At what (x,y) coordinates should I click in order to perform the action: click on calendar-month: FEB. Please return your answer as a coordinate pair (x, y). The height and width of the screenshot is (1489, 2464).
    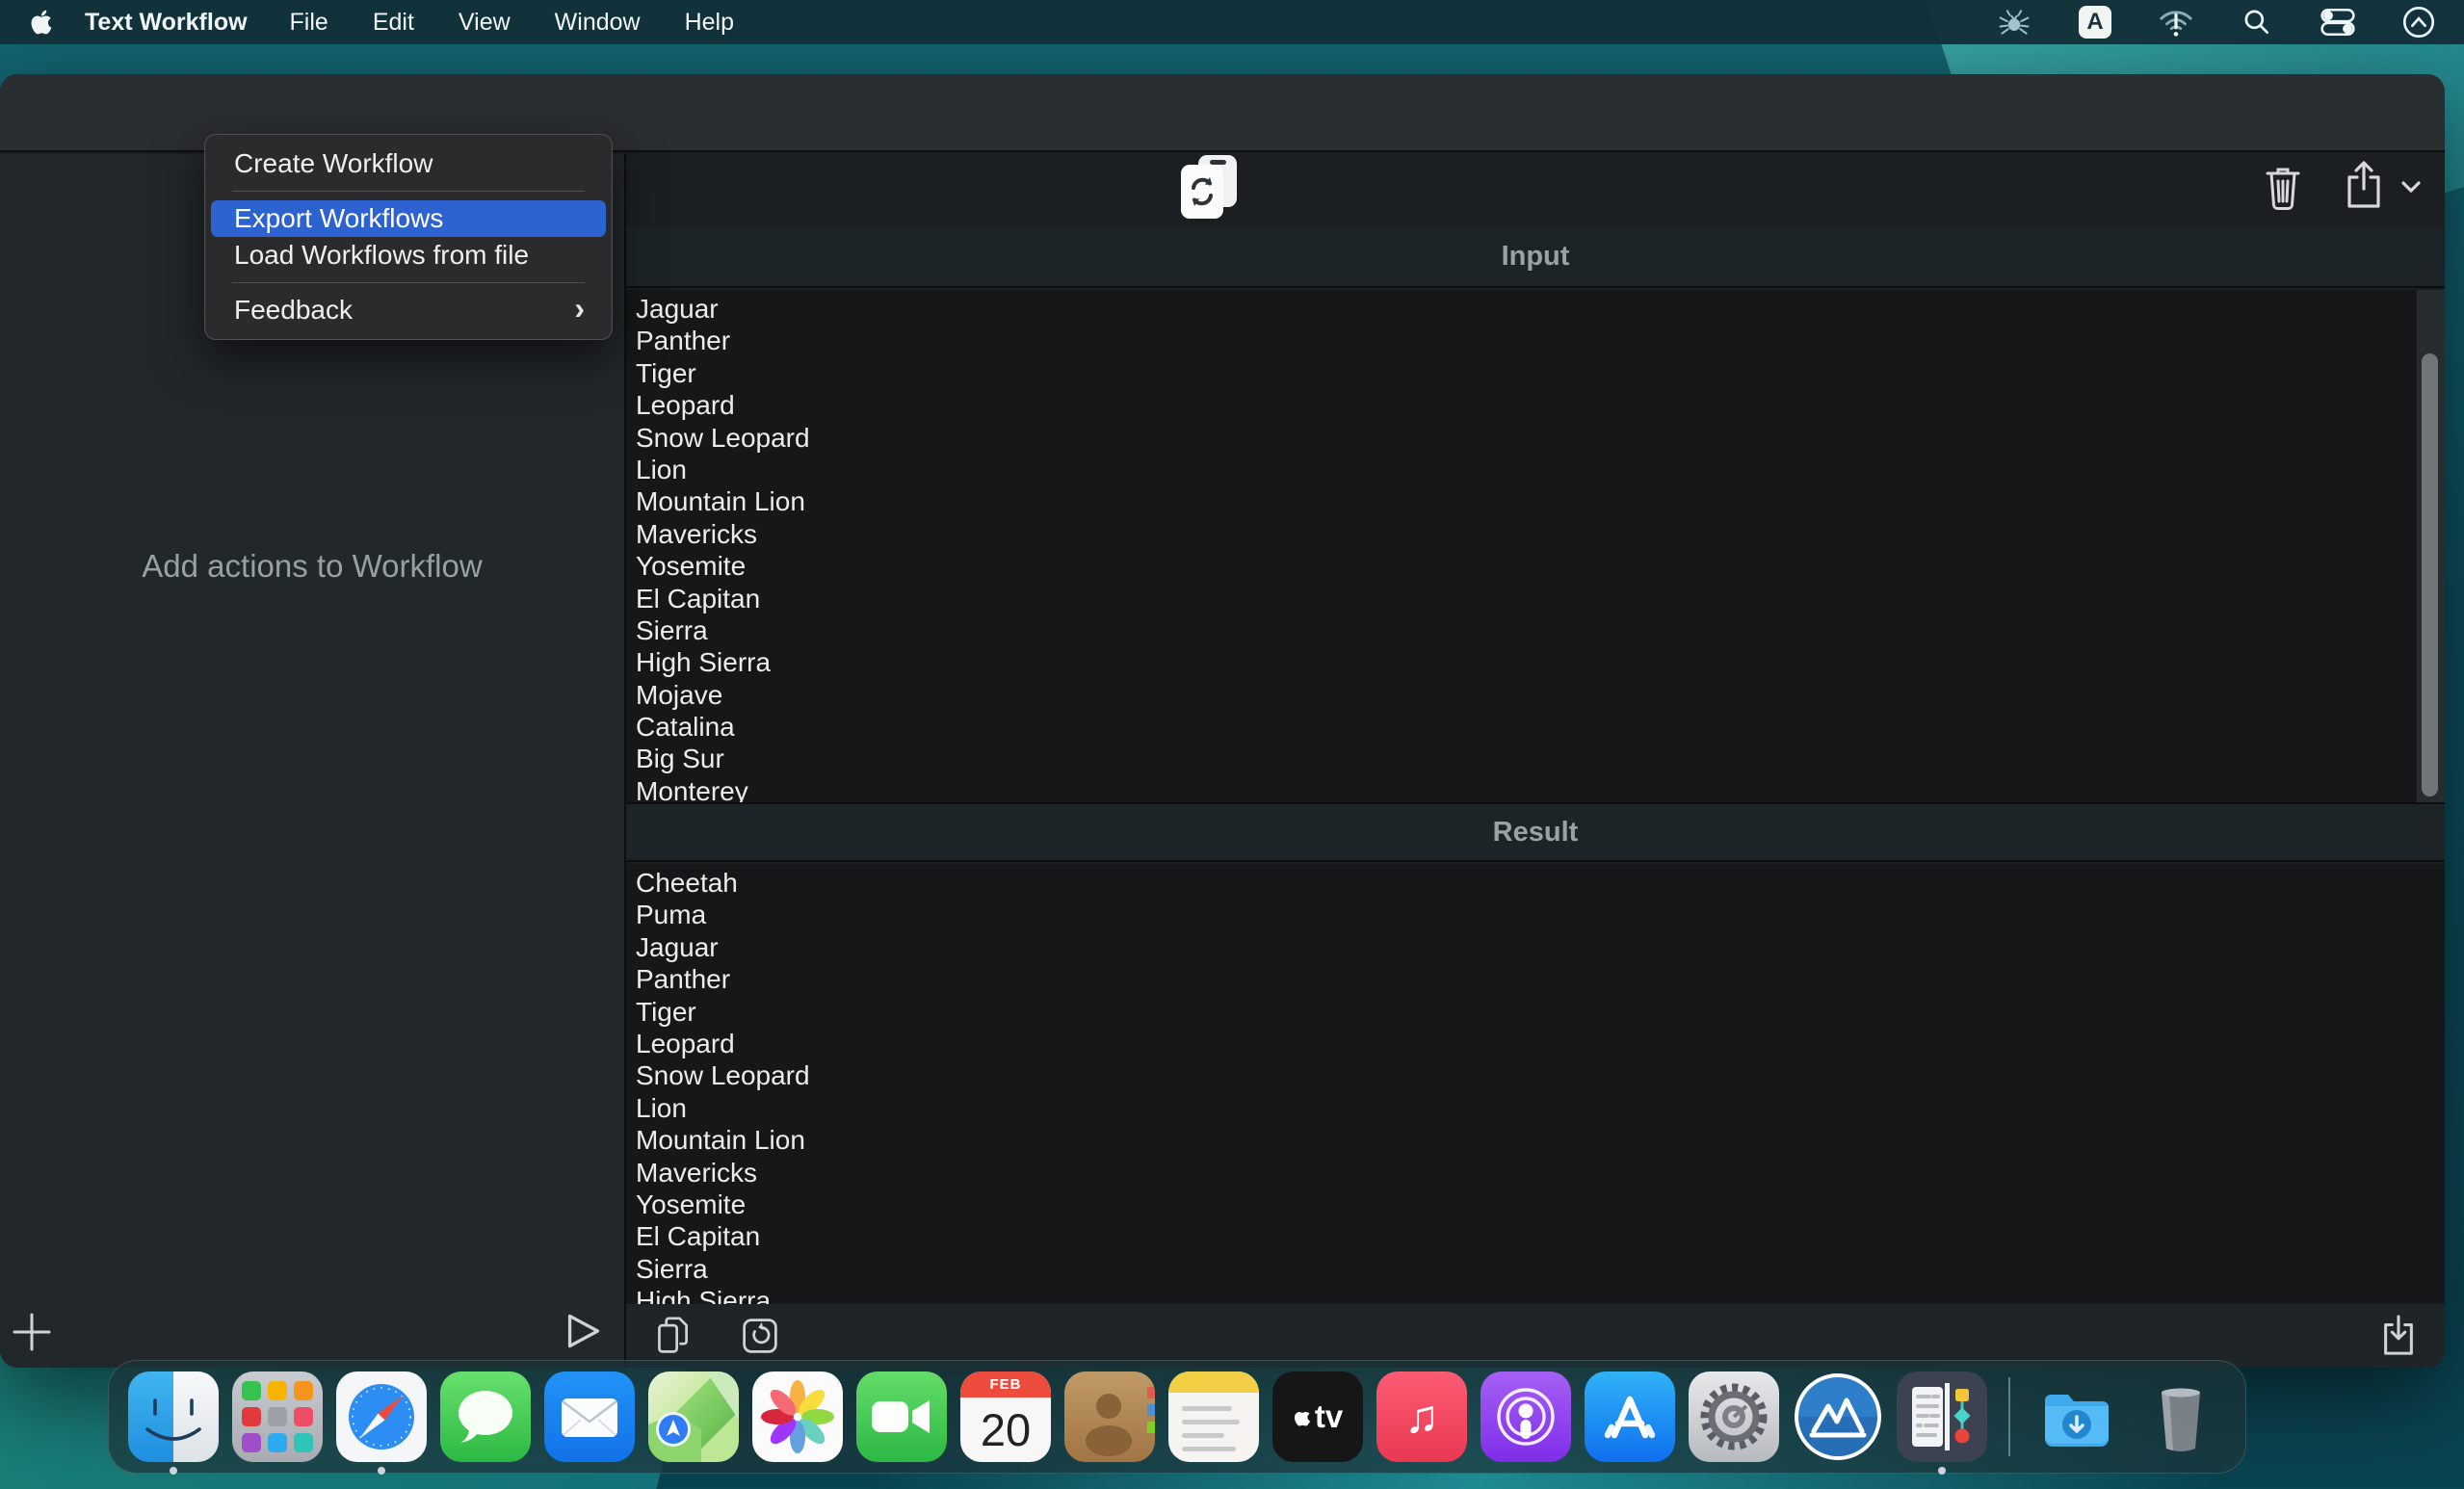
    Looking at the image, I should click on (1005, 1384).